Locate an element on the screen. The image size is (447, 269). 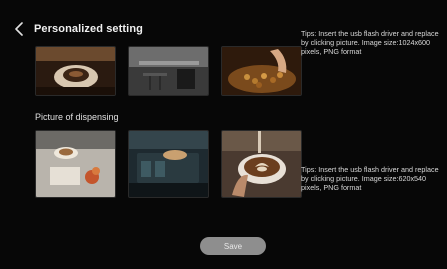
latte-table-image is located at coordinates (75, 164).